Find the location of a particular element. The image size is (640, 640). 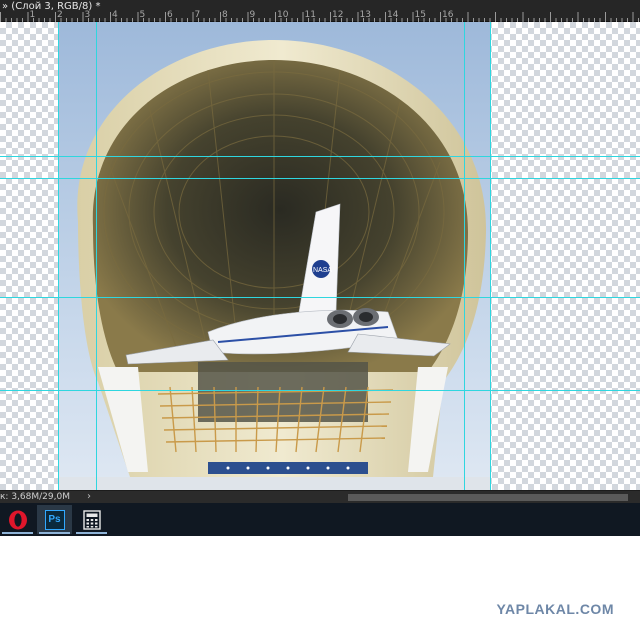

horizontal-scrollbar is located at coordinates (363, 497).